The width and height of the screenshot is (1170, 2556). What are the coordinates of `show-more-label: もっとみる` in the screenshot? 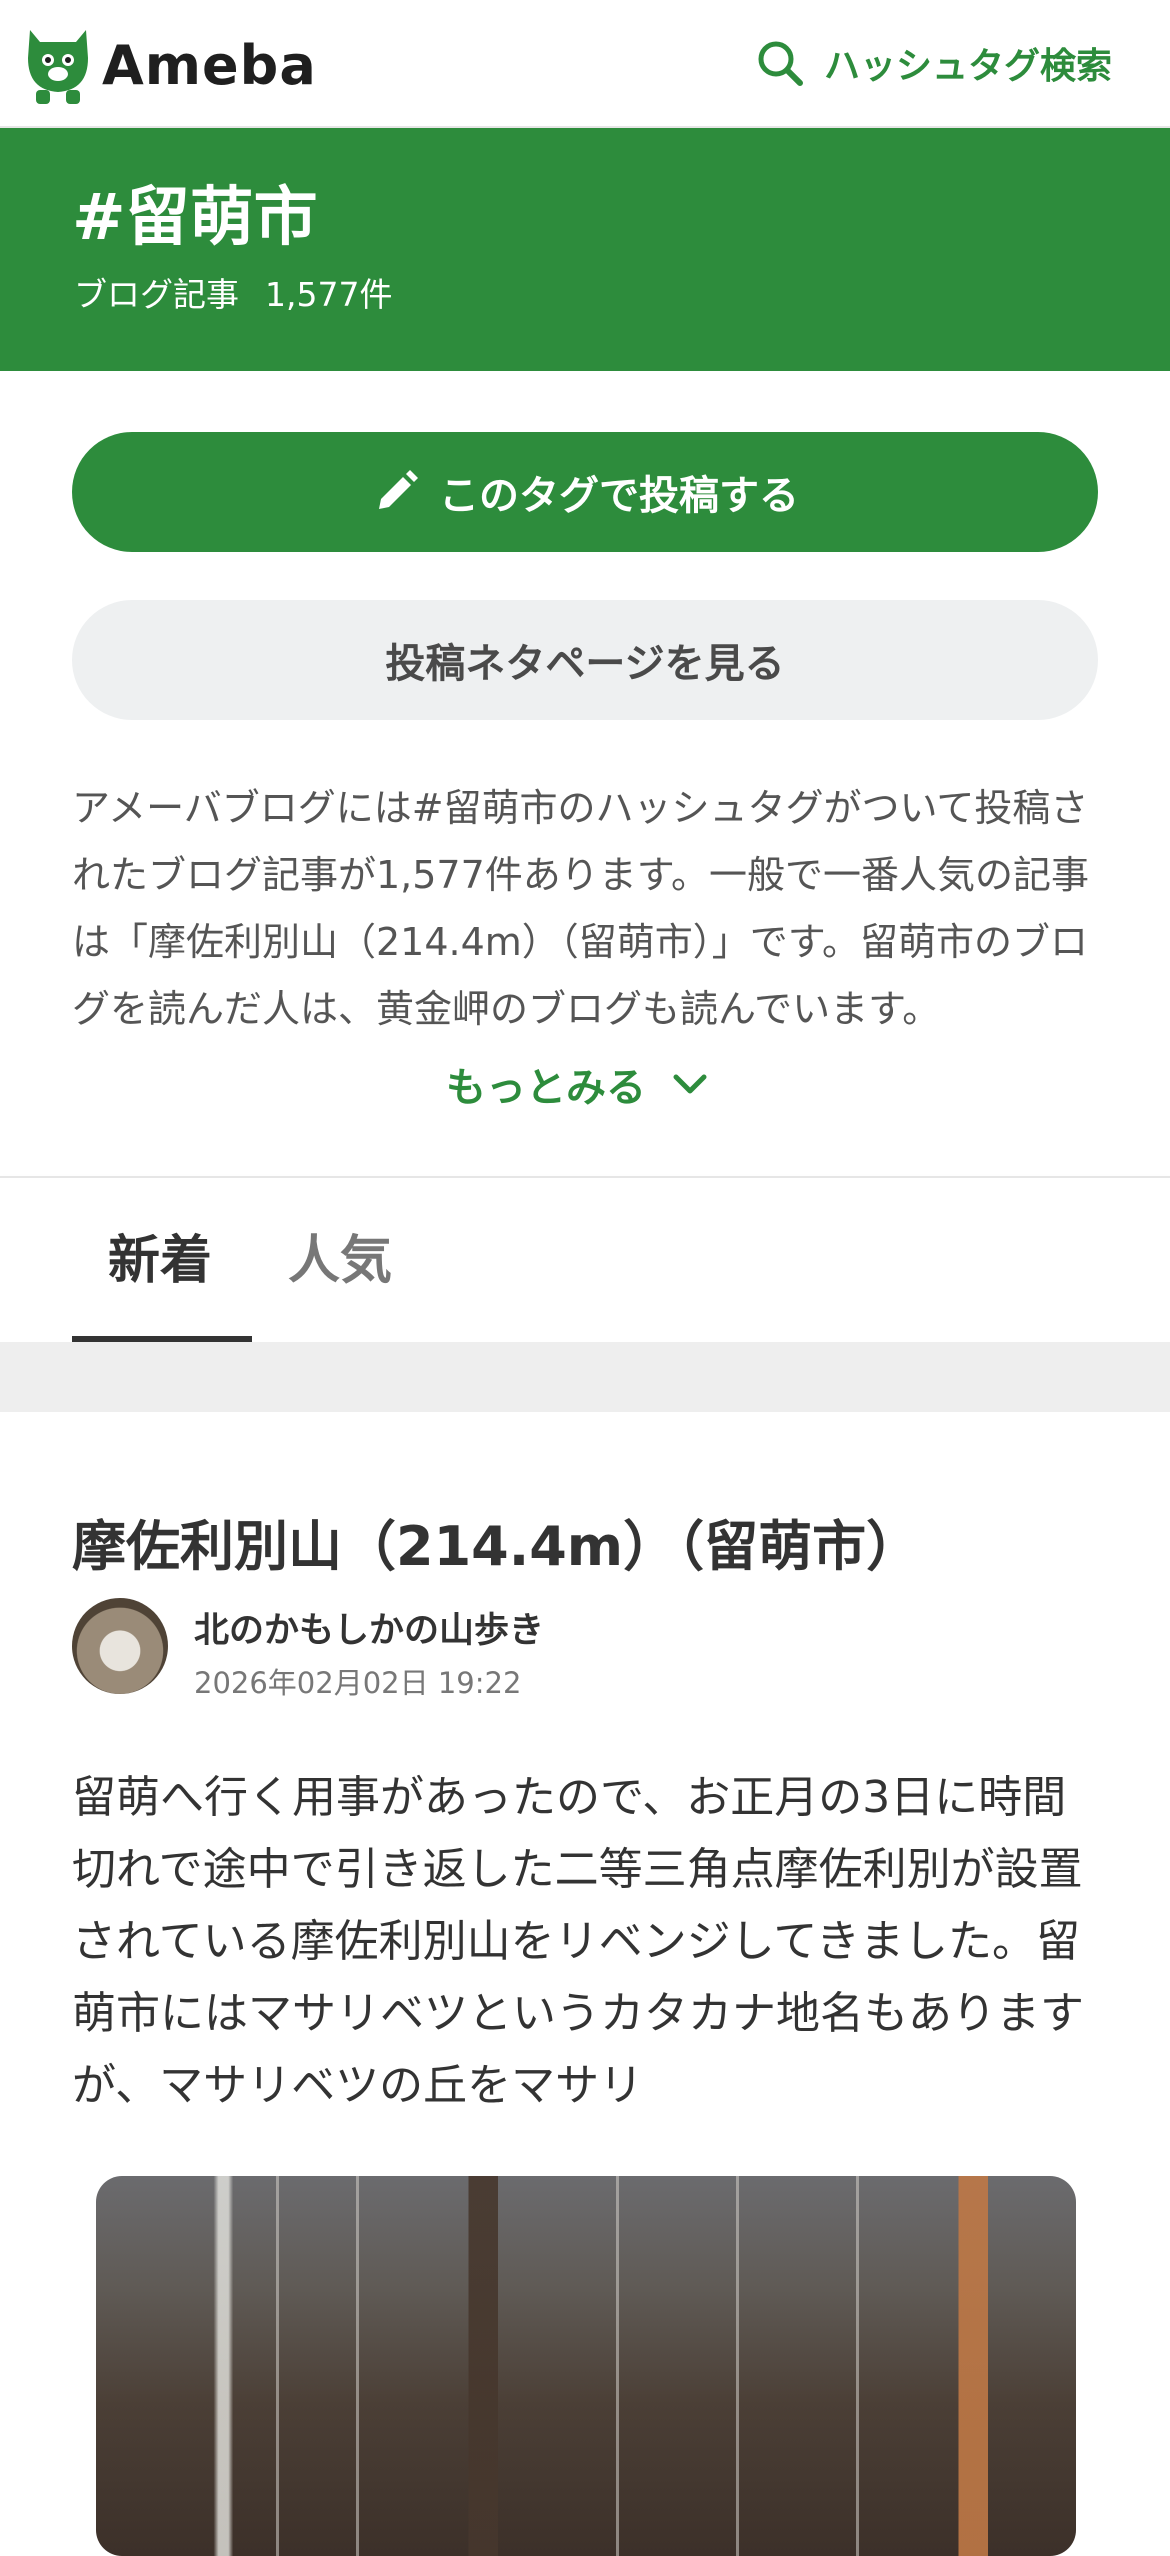 It's located at (546, 1088).